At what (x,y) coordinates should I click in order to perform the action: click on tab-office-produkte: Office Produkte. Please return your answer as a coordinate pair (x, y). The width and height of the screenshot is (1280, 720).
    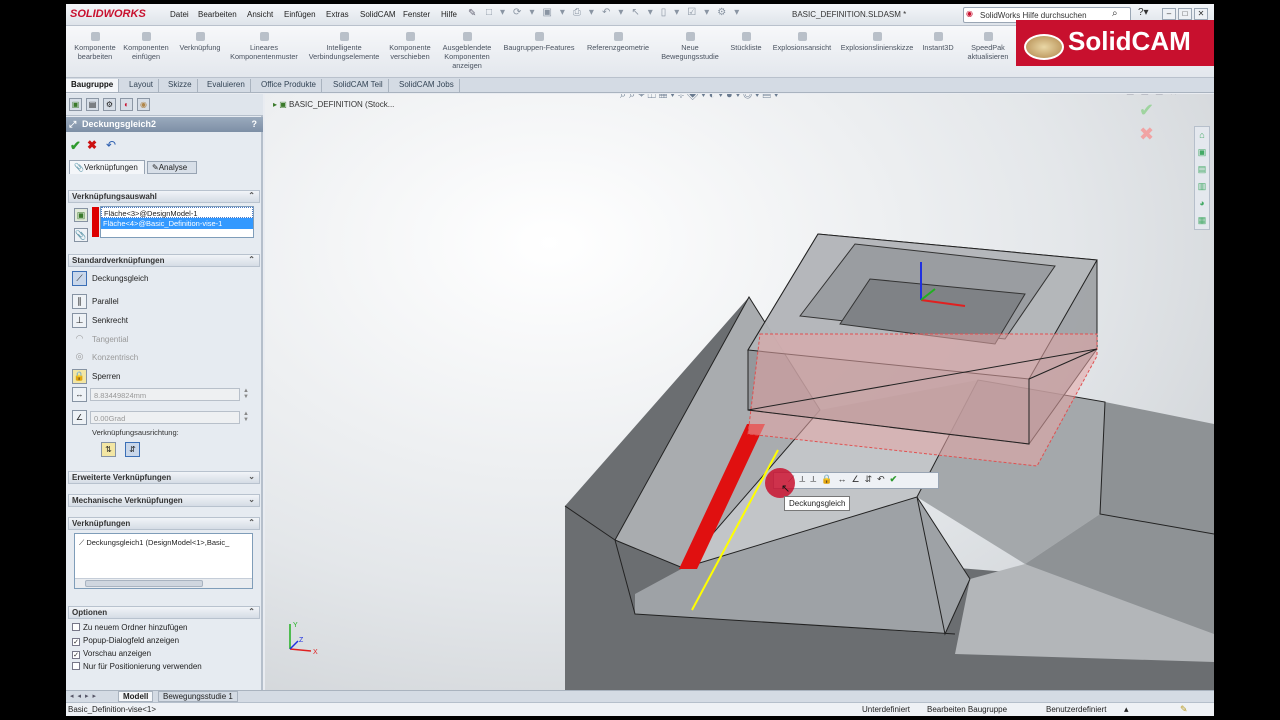
    Looking at the image, I should click on (289, 85).